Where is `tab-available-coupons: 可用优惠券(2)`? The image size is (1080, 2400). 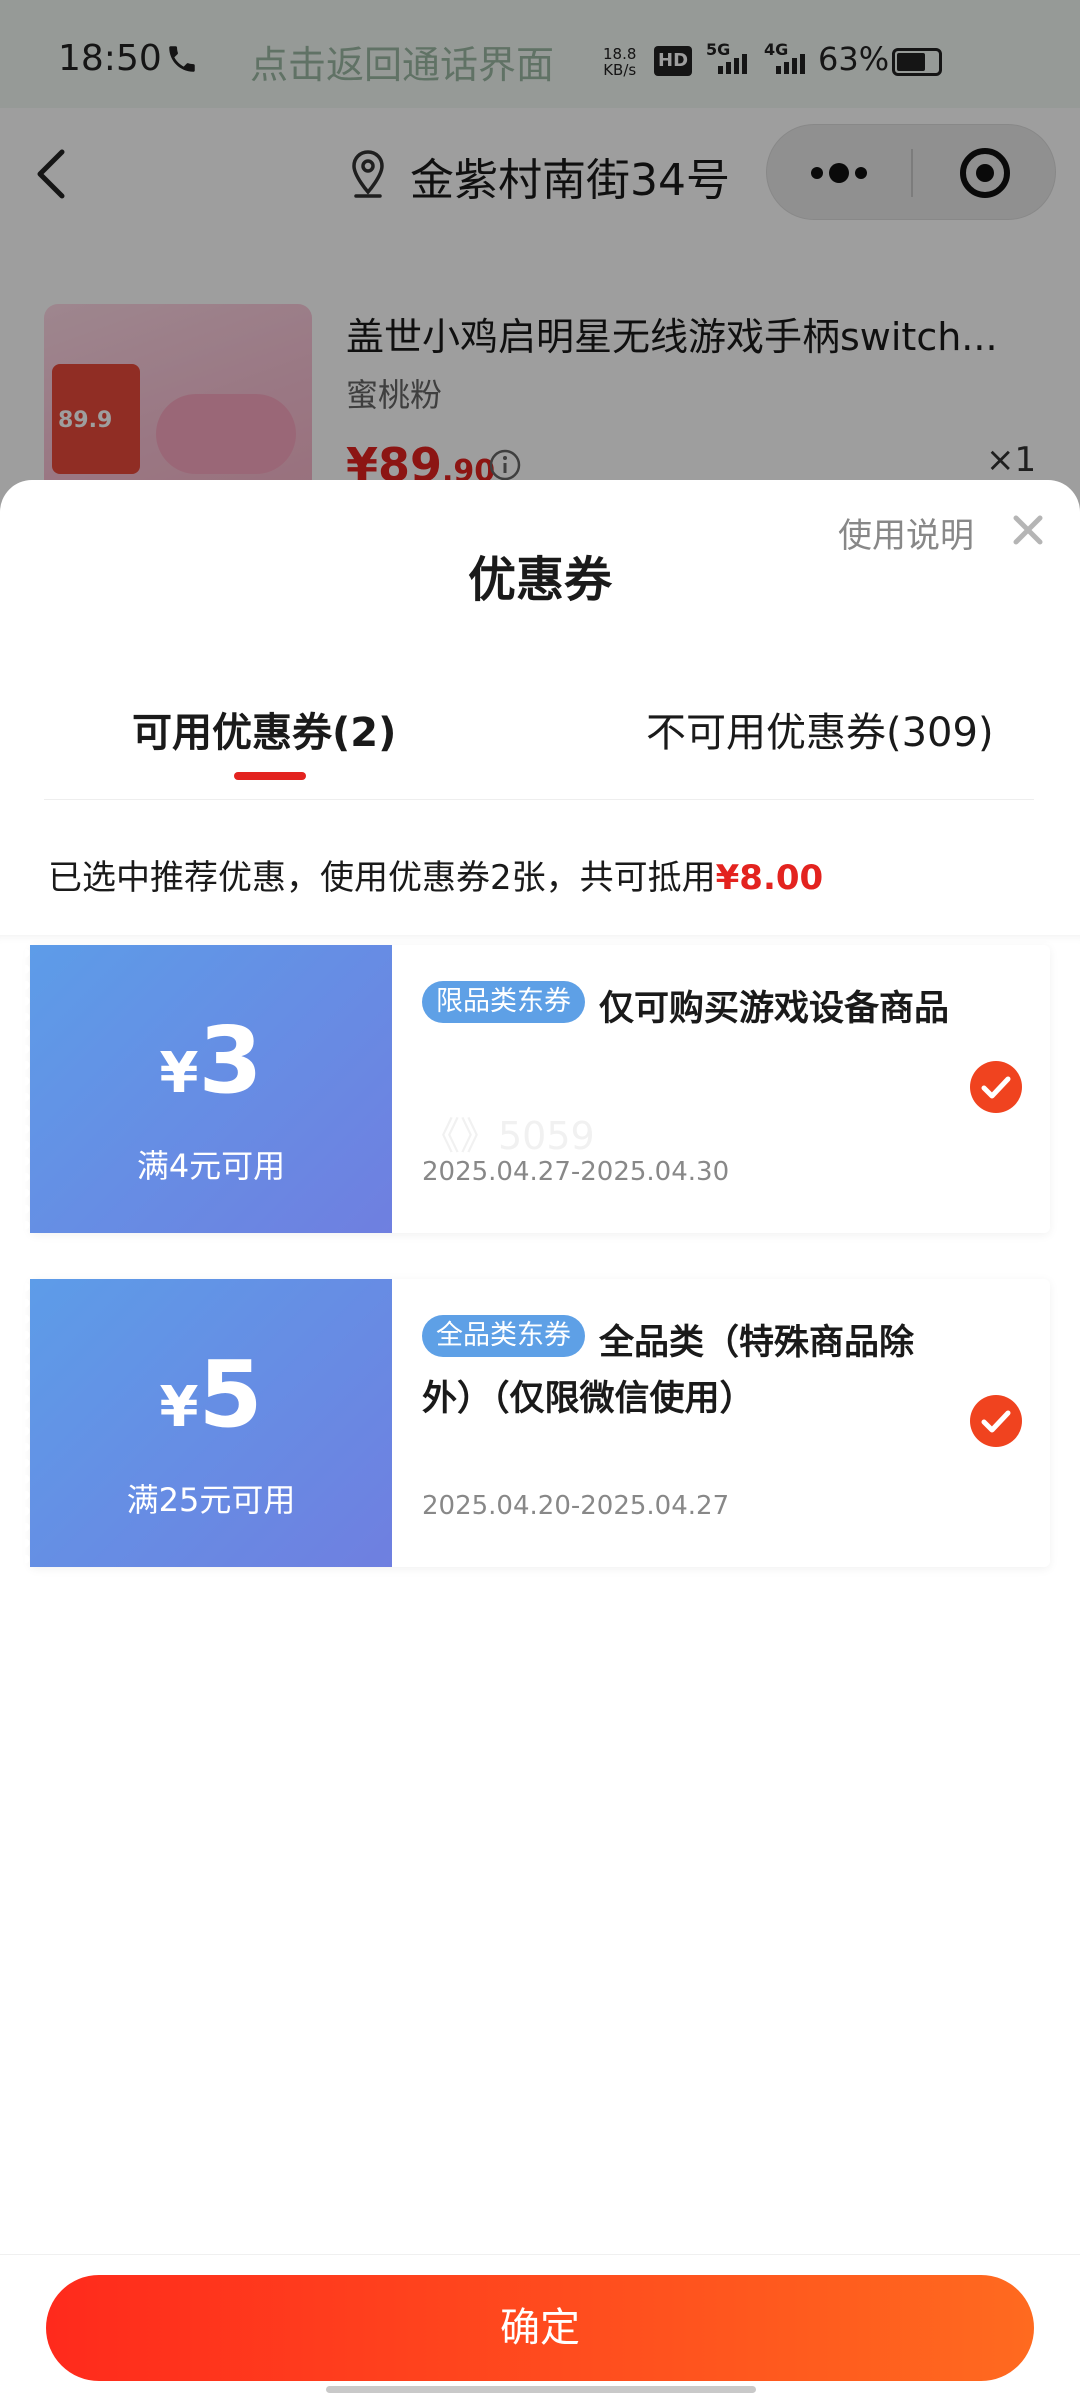
tab-available-coupons: 可用优惠券(2) is located at coordinates (264, 729).